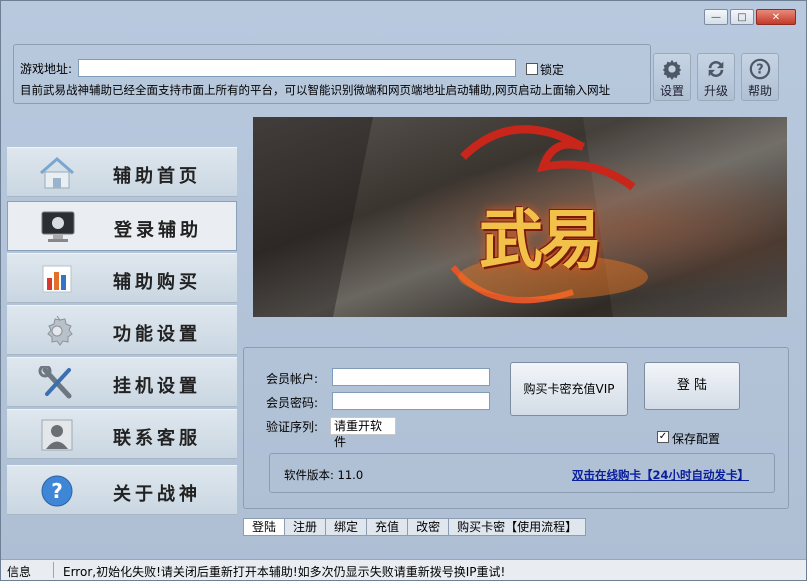  What do you see at coordinates (292, 427) in the screenshot?
I see `captcha-label: 验证序列:` at bounding box center [292, 427].